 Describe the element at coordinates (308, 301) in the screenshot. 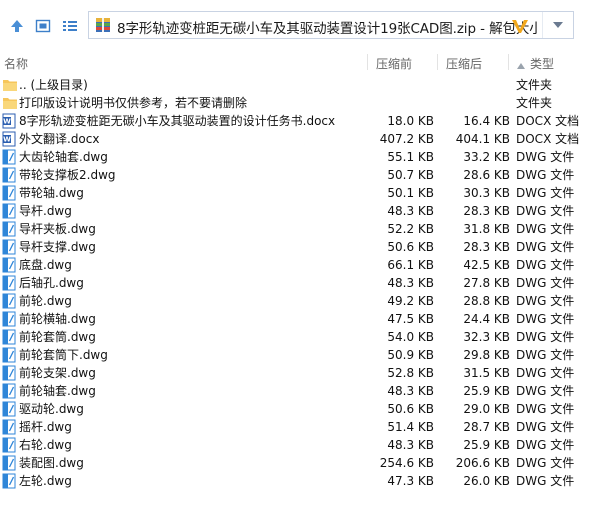

I see `list-item: 前轮.dwg 49.2 KB 28.8 KB DWG 文件` at that location.